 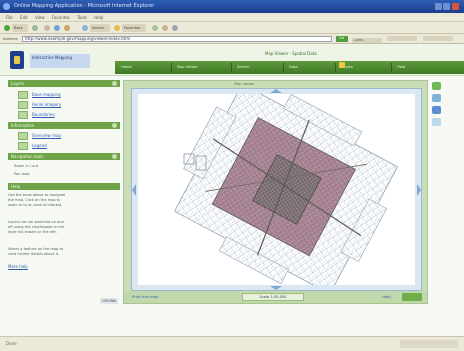 I want to click on section-heading-help: Help, so click(x=64, y=186).